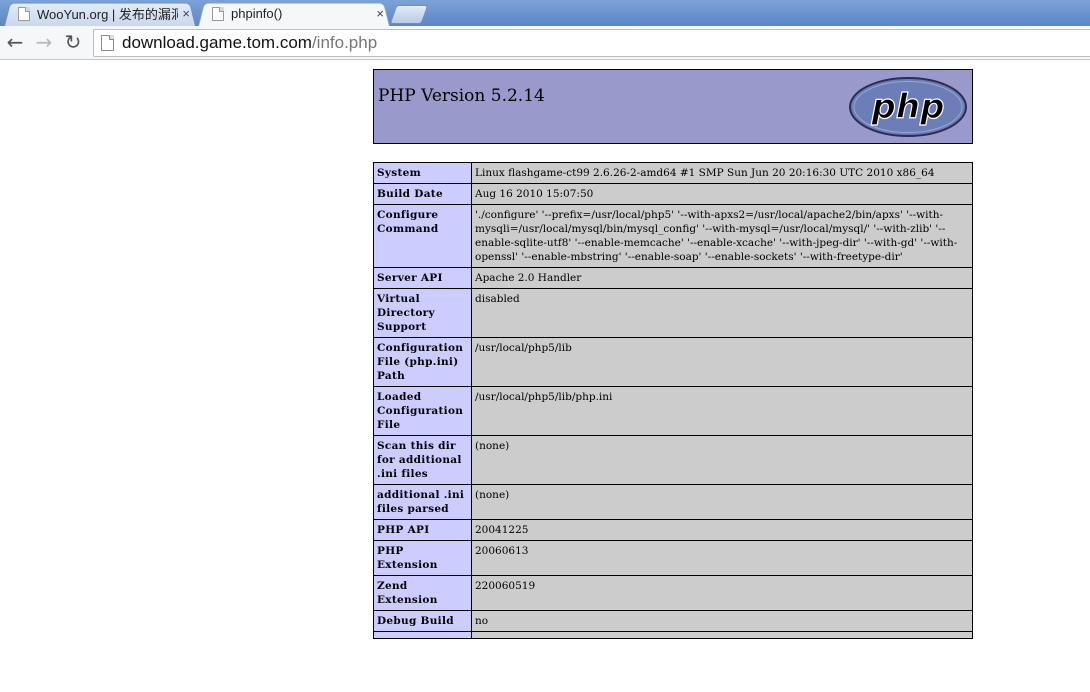 The image size is (1090, 692). Describe the element at coordinates (422, 502) in the screenshot. I see `row-label: additional .ini files parsed` at that location.